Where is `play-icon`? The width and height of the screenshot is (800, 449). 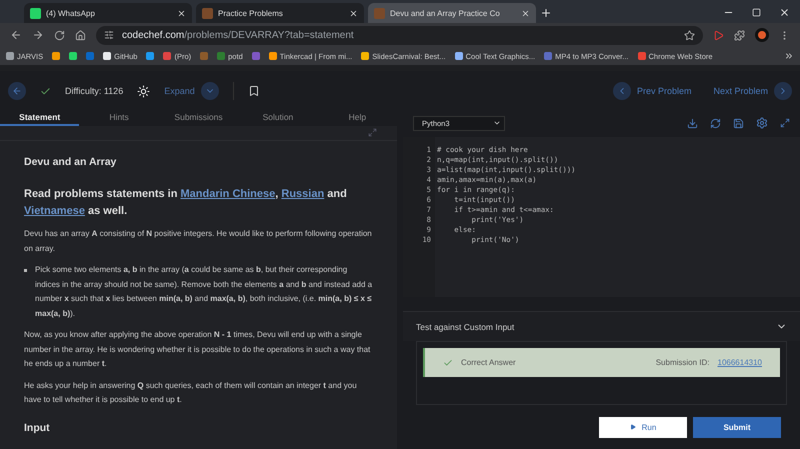
play-icon is located at coordinates (633, 427).